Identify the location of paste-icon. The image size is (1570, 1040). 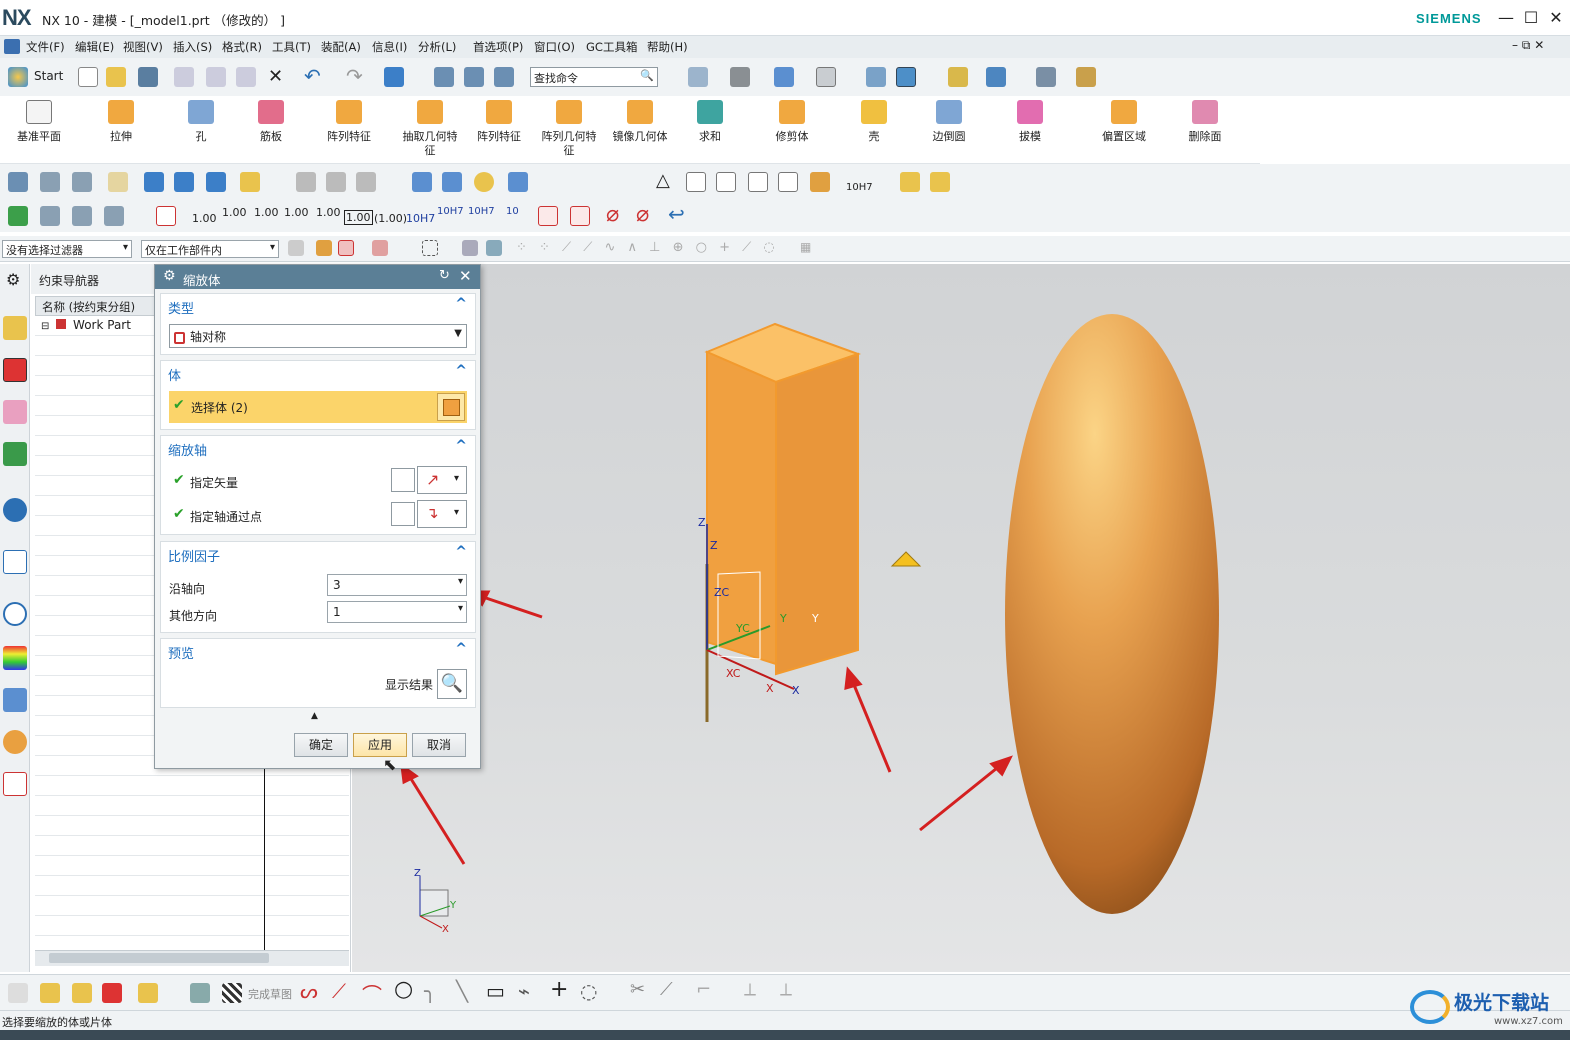
(246, 77).